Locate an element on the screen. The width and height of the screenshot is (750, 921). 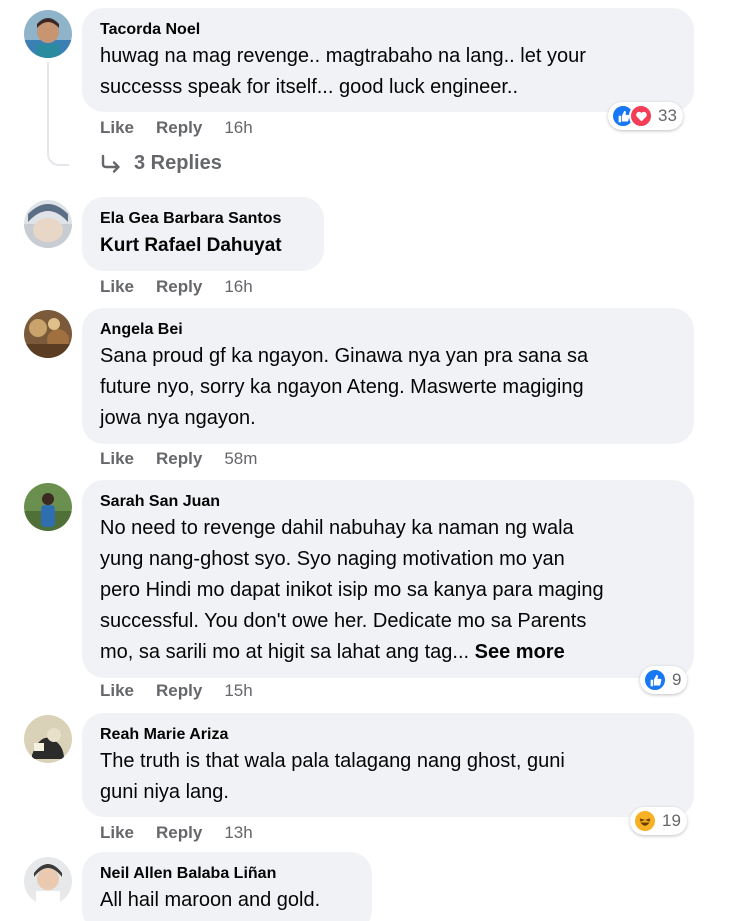
reaction-summary: 19 is located at coordinates (658, 821).